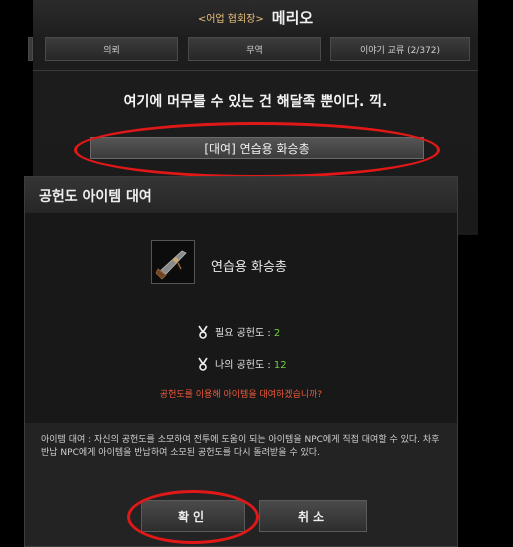 Image resolution: width=513 pixels, height=547 pixels. I want to click on modal-title-bar: 공헌도 아이템 대여, so click(241, 195).